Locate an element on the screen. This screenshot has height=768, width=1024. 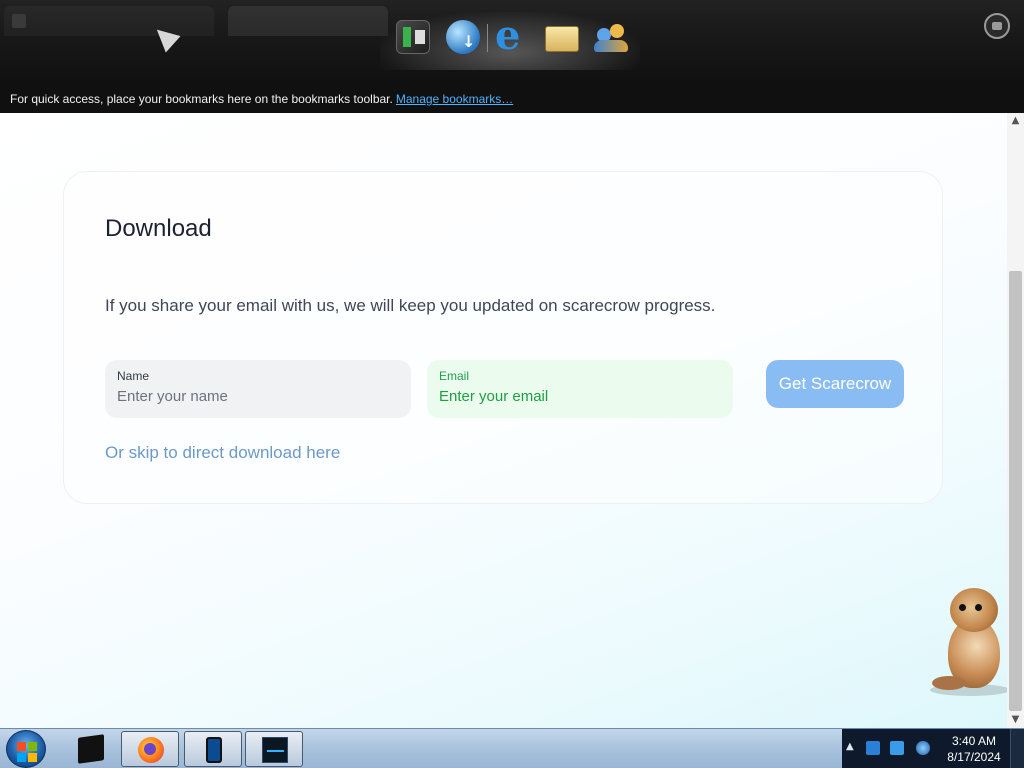
tray-network-icon is located at coordinates (897, 748).